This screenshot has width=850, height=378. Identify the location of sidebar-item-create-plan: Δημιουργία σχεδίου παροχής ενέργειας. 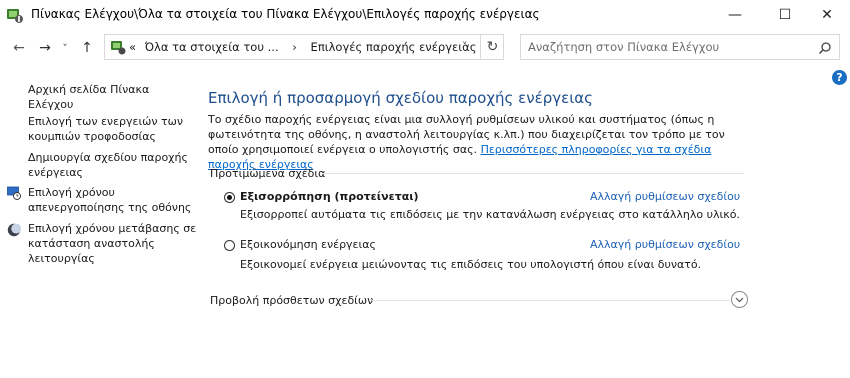
(113, 165).